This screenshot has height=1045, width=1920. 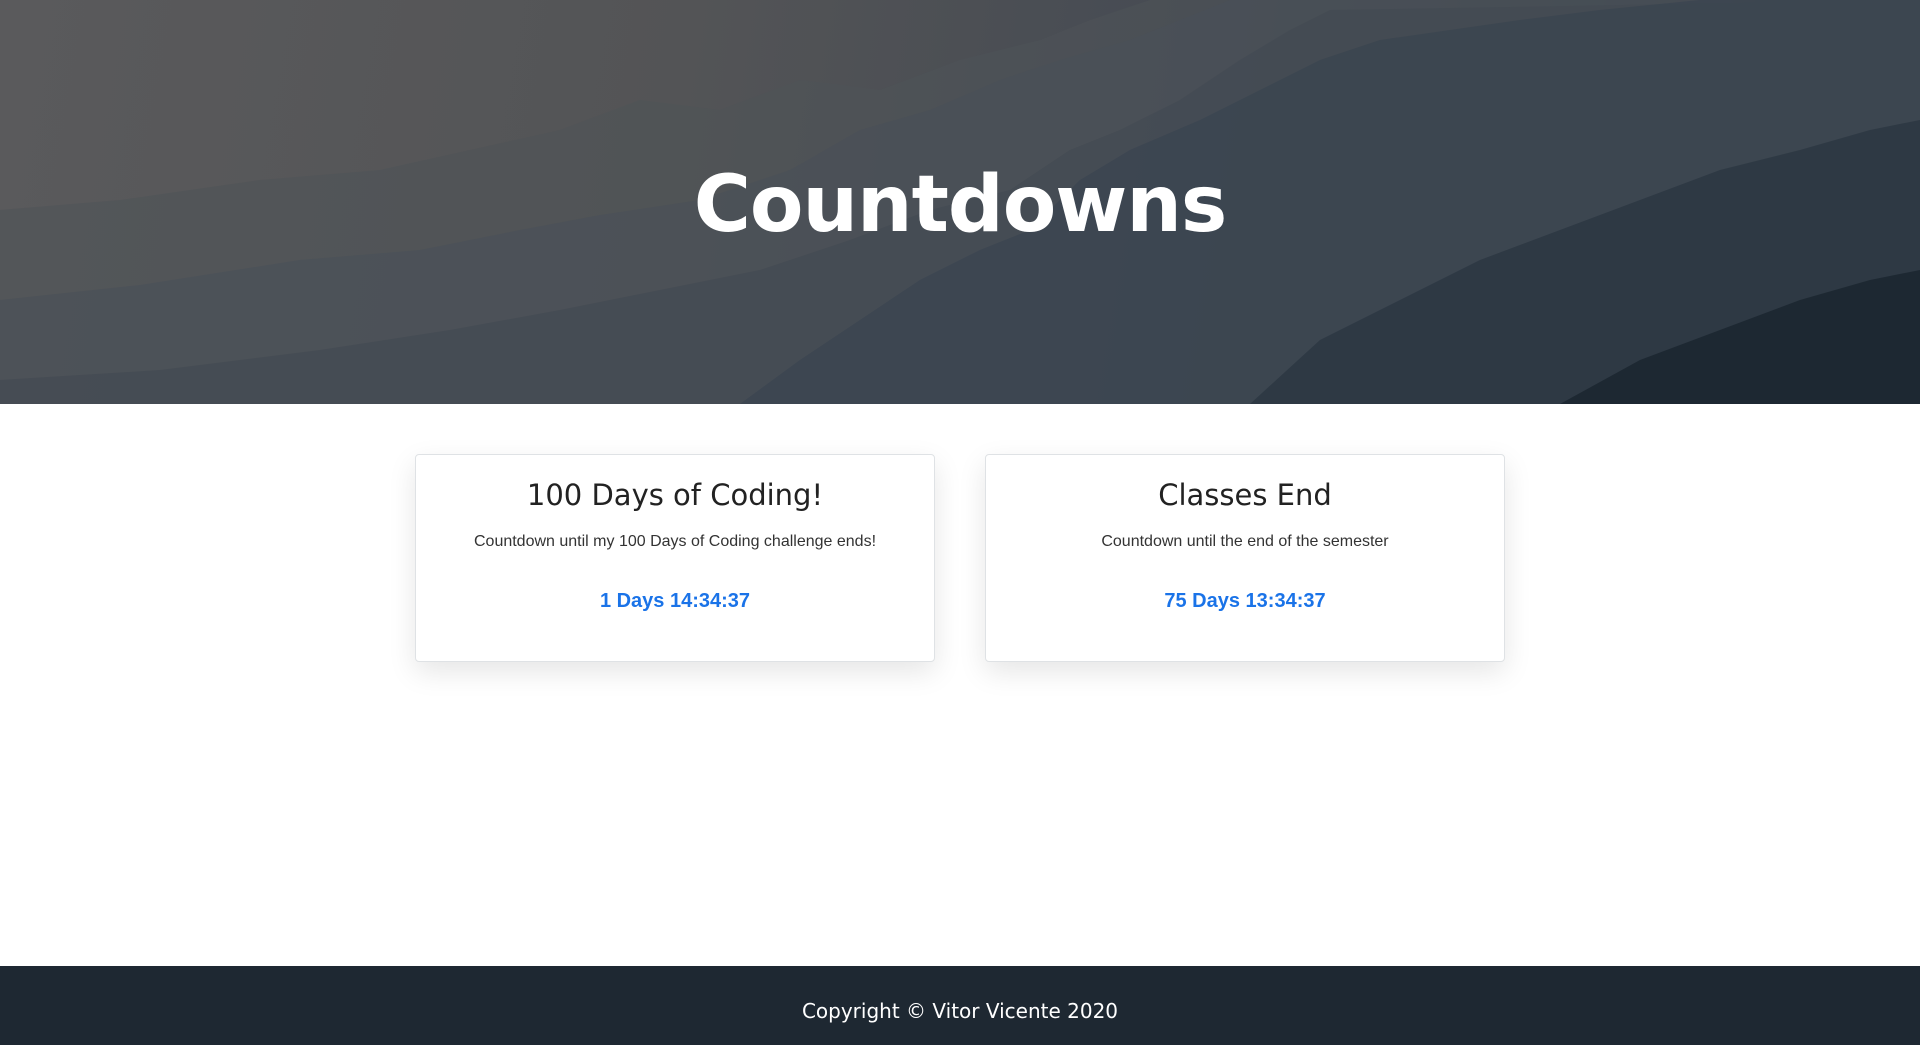 What do you see at coordinates (1245, 495) in the screenshot?
I see `countdown-title: Classes End` at bounding box center [1245, 495].